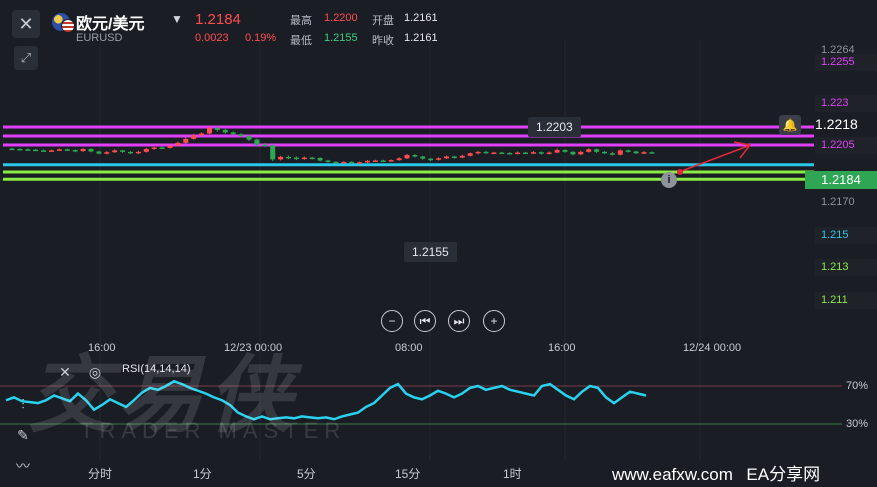  I want to click on open-label: 开盘, so click(383, 21).